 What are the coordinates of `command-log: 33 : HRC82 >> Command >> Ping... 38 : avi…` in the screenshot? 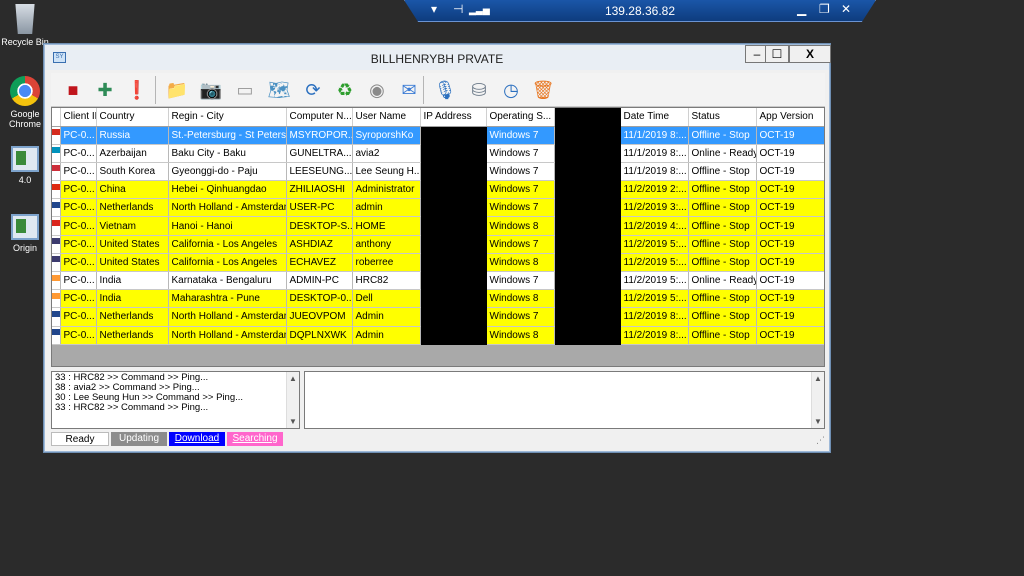 It's located at (175, 400).